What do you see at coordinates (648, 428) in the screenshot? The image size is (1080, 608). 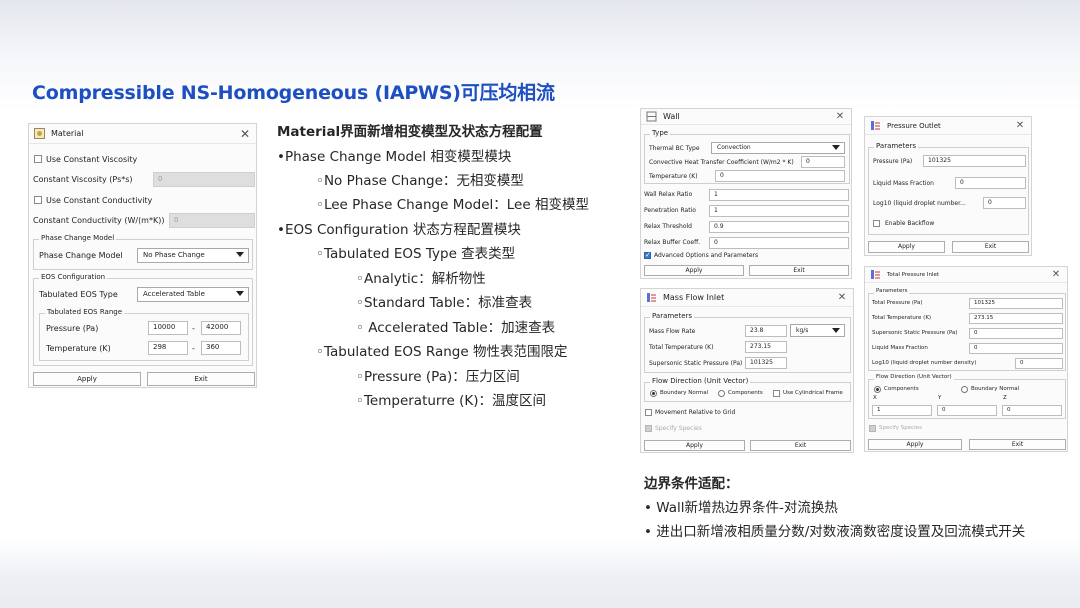 I see `mf-specify-species-checkbox` at bounding box center [648, 428].